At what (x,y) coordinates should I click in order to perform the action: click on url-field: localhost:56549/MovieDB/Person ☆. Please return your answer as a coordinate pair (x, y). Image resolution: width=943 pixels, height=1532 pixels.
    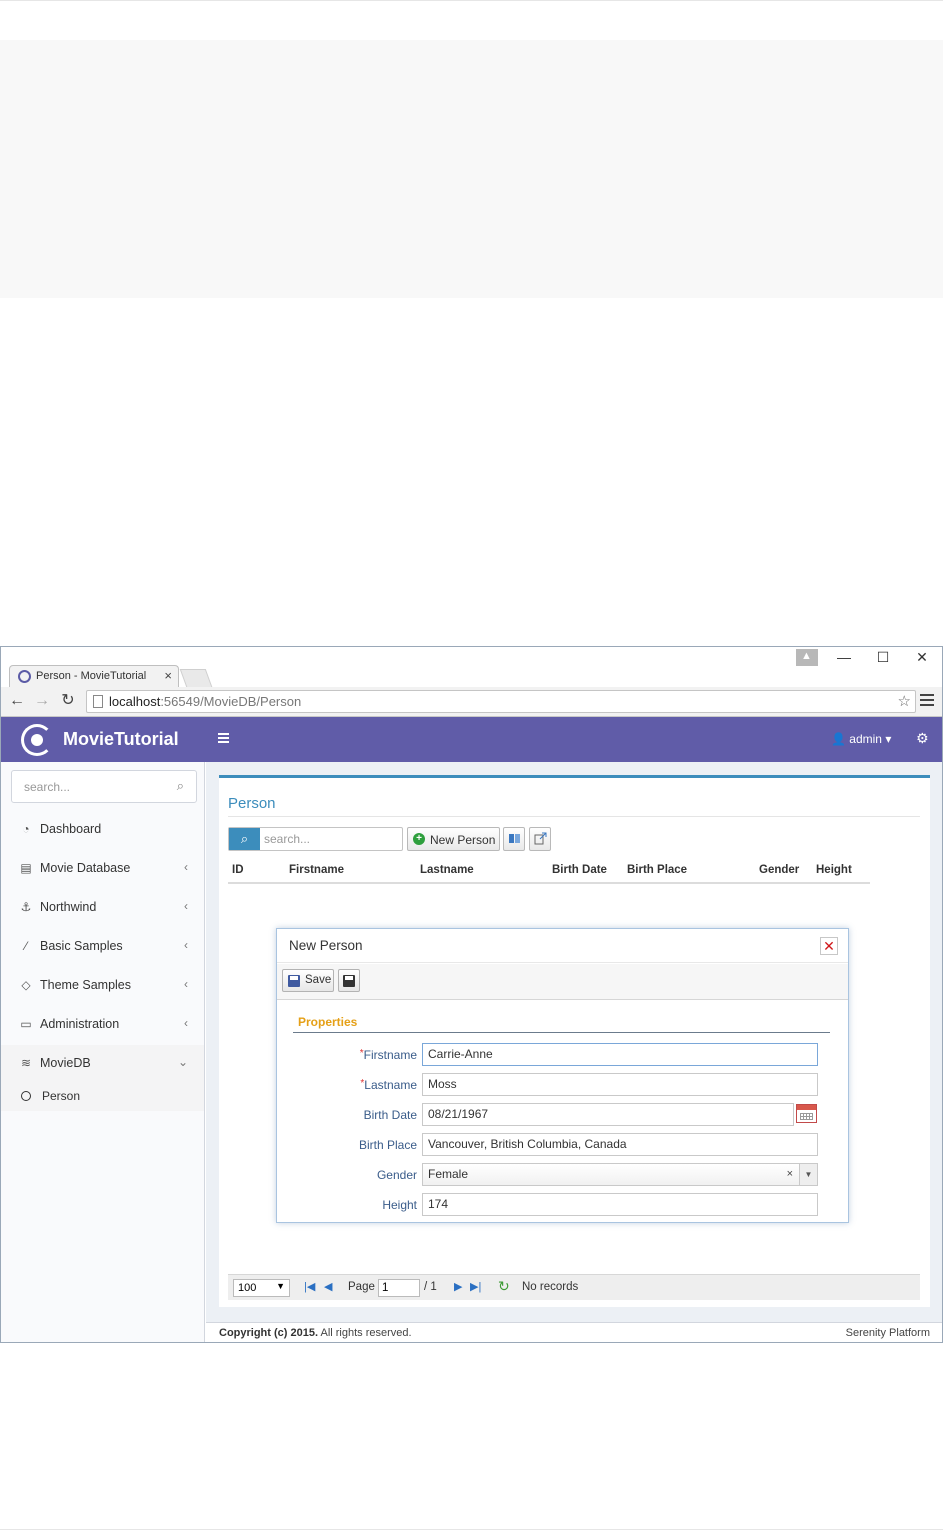
    Looking at the image, I should click on (501, 701).